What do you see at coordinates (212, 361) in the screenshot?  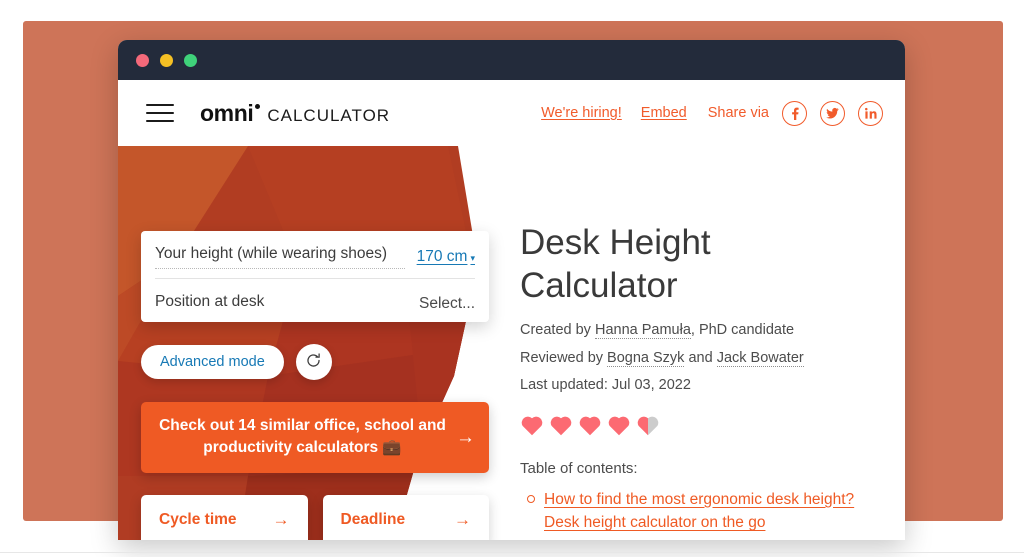 I see `advanced-mode-button: Advanced mode` at bounding box center [212, 361].